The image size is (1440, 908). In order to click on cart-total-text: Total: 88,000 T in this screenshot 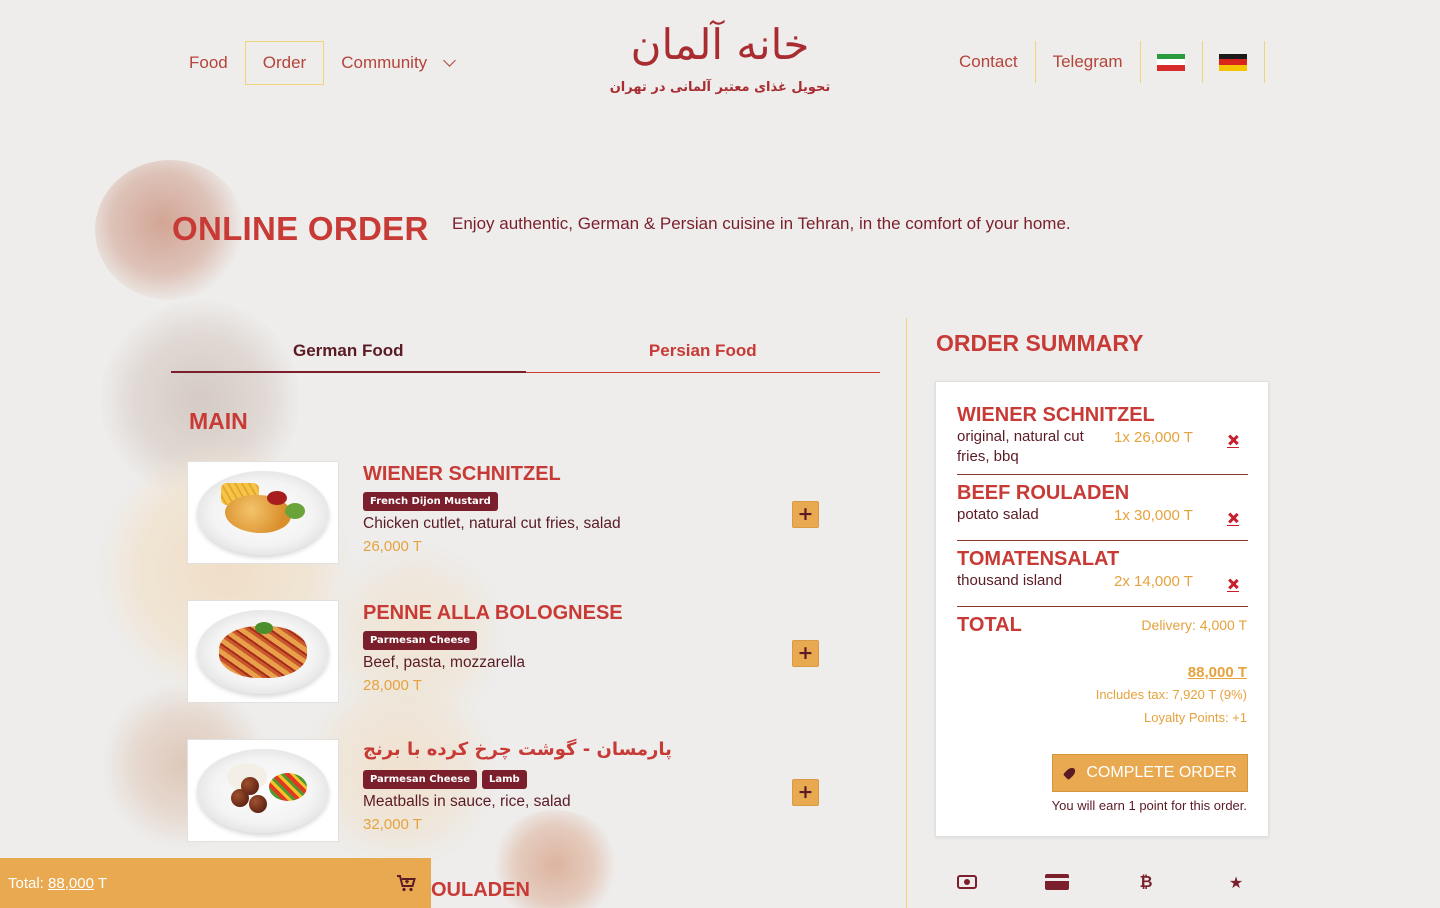, I will do `click(57, 883)`.